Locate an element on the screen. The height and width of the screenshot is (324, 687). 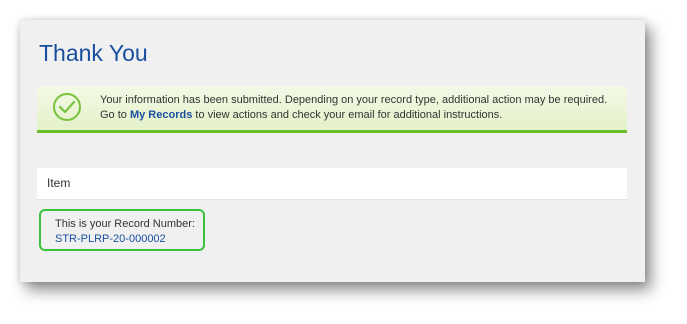
checkmark-circle-icon is located at coordinates (67, 107).